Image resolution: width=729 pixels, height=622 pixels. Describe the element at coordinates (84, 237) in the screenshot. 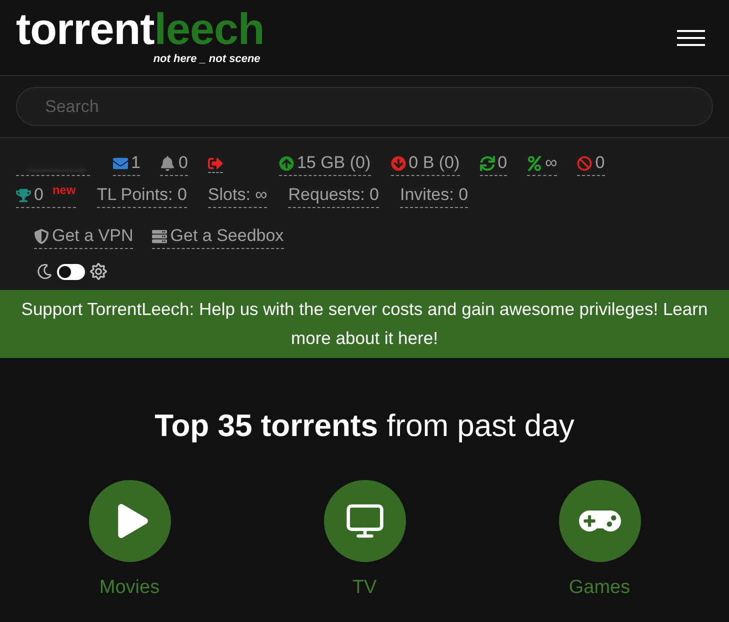

I see `vpn-link: Get a VPN` at that location.